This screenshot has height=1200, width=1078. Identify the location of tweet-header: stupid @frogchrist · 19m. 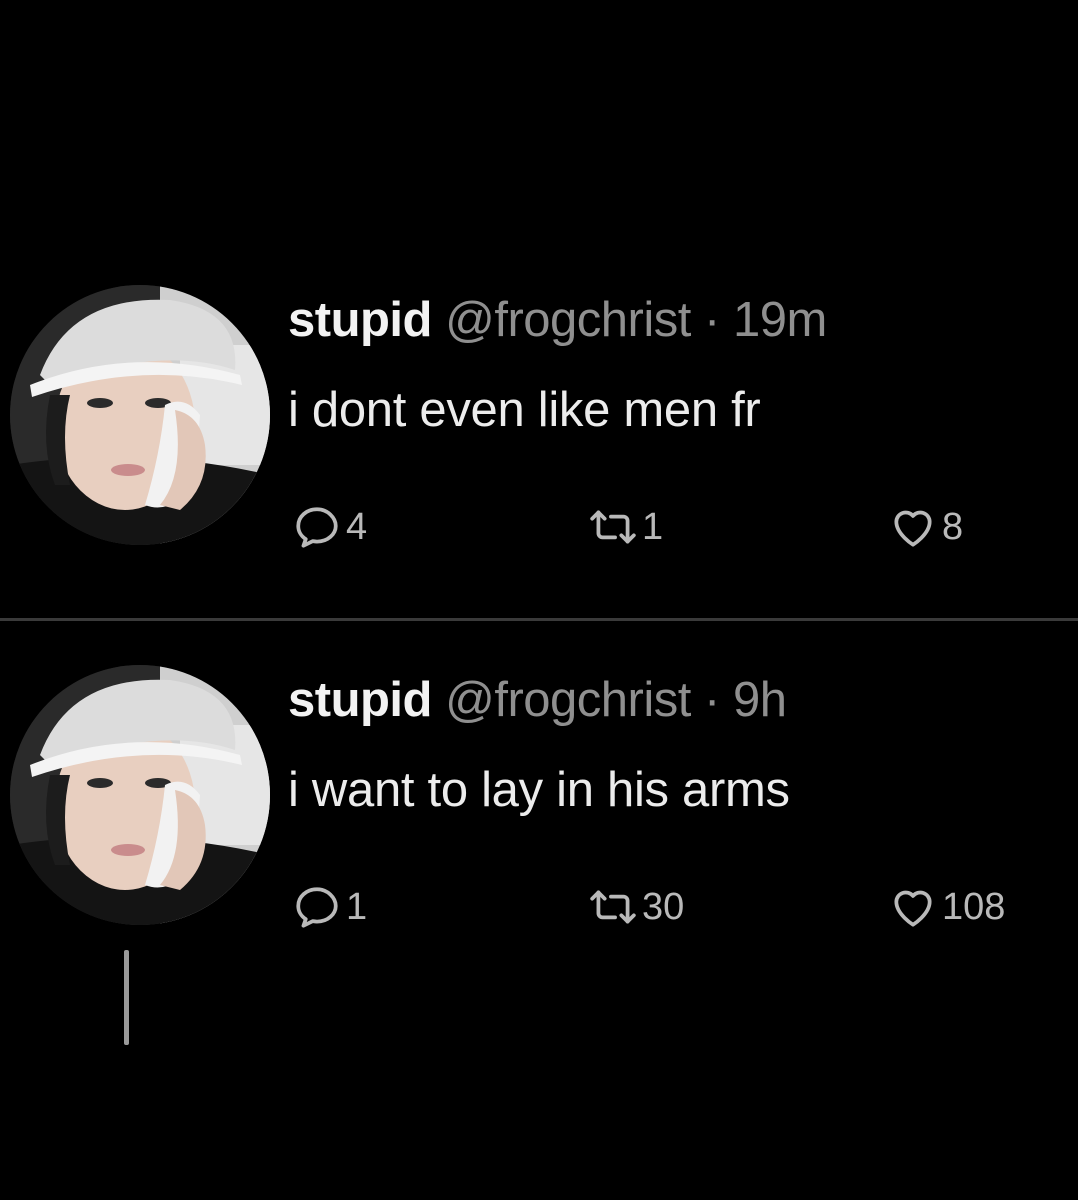
(557, 320).